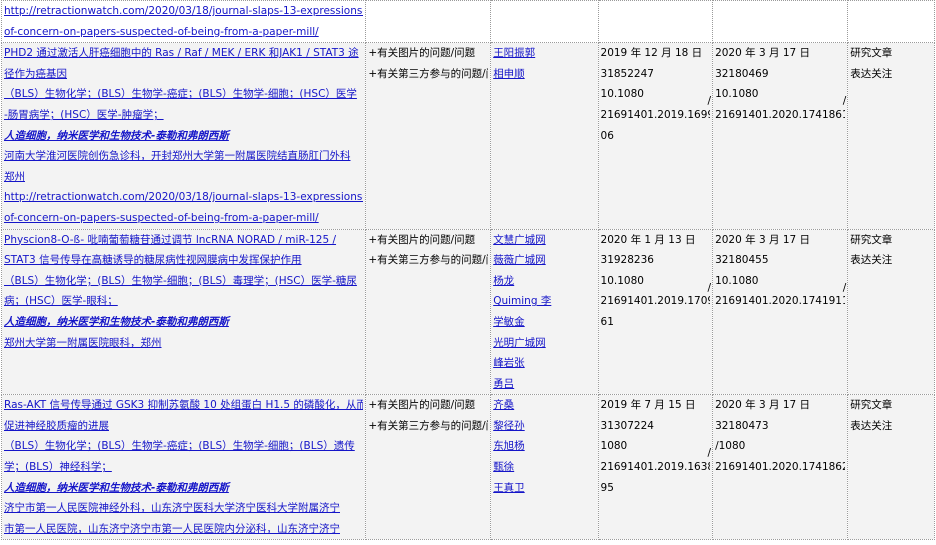  What do you see at coordinates (183, 115) in the screenshot?
I see `article-text-link: -肠胃病学；(HSC）医学-肿瘤学；` at bounding box center [183, 115].